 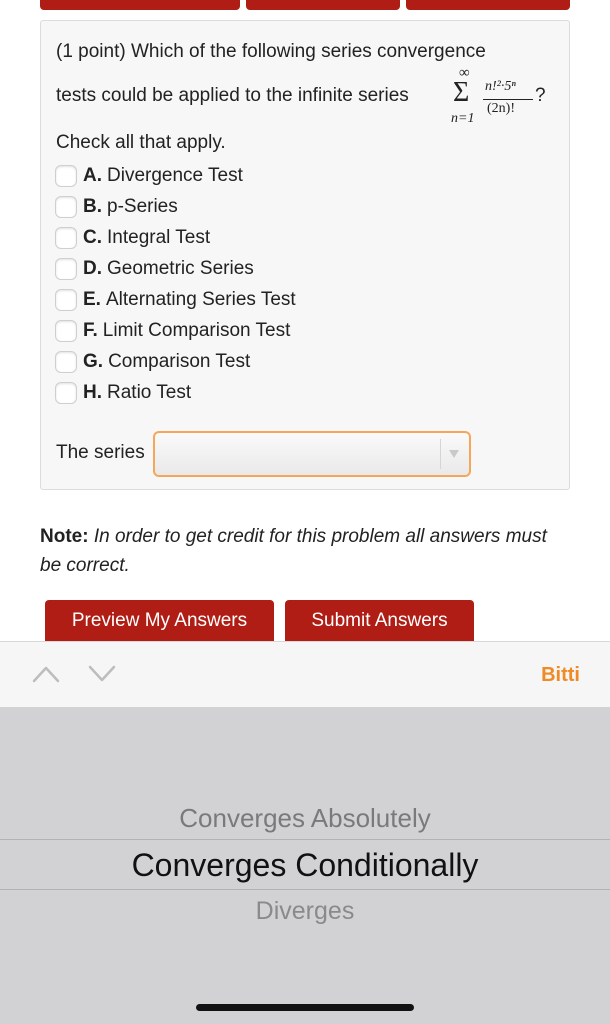 What do you see at coordinates (180, 268) in the screenshot?
I see `option-label: Geometric Series` at bounding box center [180, 268].